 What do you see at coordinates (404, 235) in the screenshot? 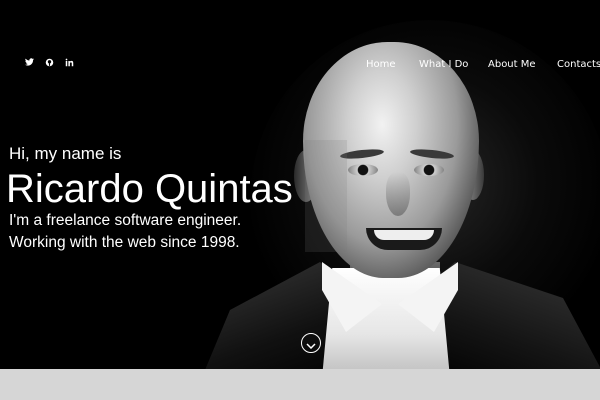
I see `portrait-teeth` at bounding box center [404, 235].